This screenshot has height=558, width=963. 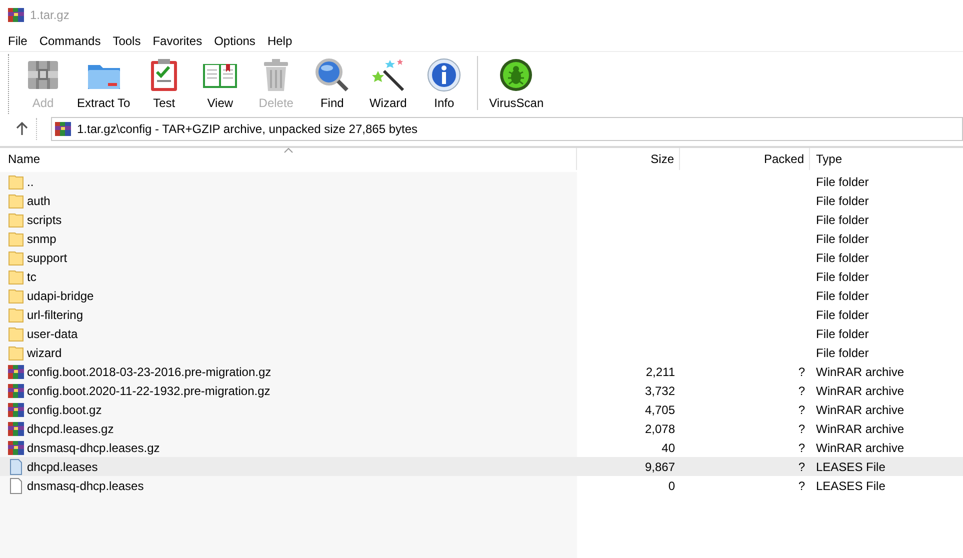 What do you see at coordinates (93, 447) in the screenshot?
I see `file-name: dnsmasq-dhcp.leases.gz` at bounding box center [93, 447].